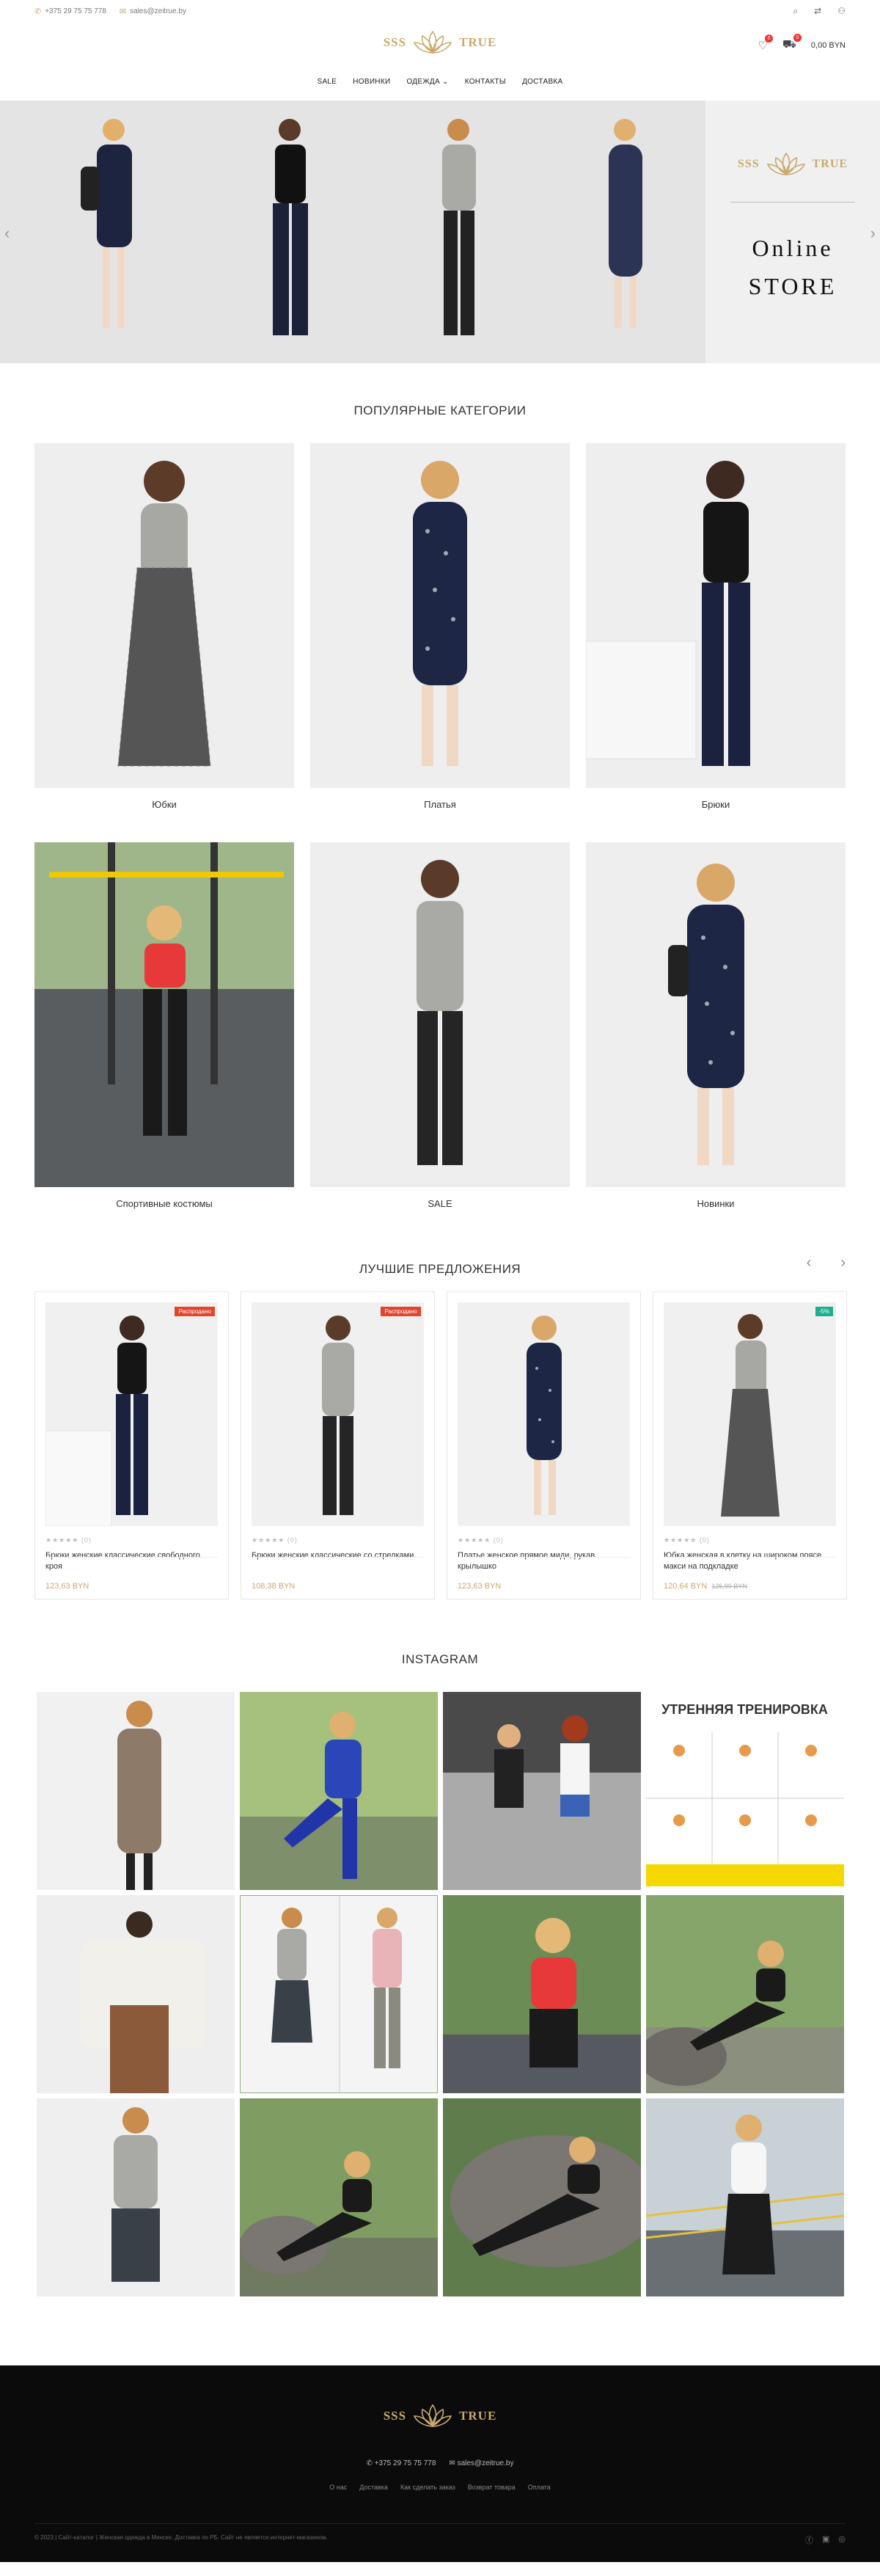 Image resolution: width=880 pixels, height=2576 pixels. What do you see at coordinates (795, 12) in the screenshot?
I see `search-icon: ⌕` at bounding box center [795, 12].